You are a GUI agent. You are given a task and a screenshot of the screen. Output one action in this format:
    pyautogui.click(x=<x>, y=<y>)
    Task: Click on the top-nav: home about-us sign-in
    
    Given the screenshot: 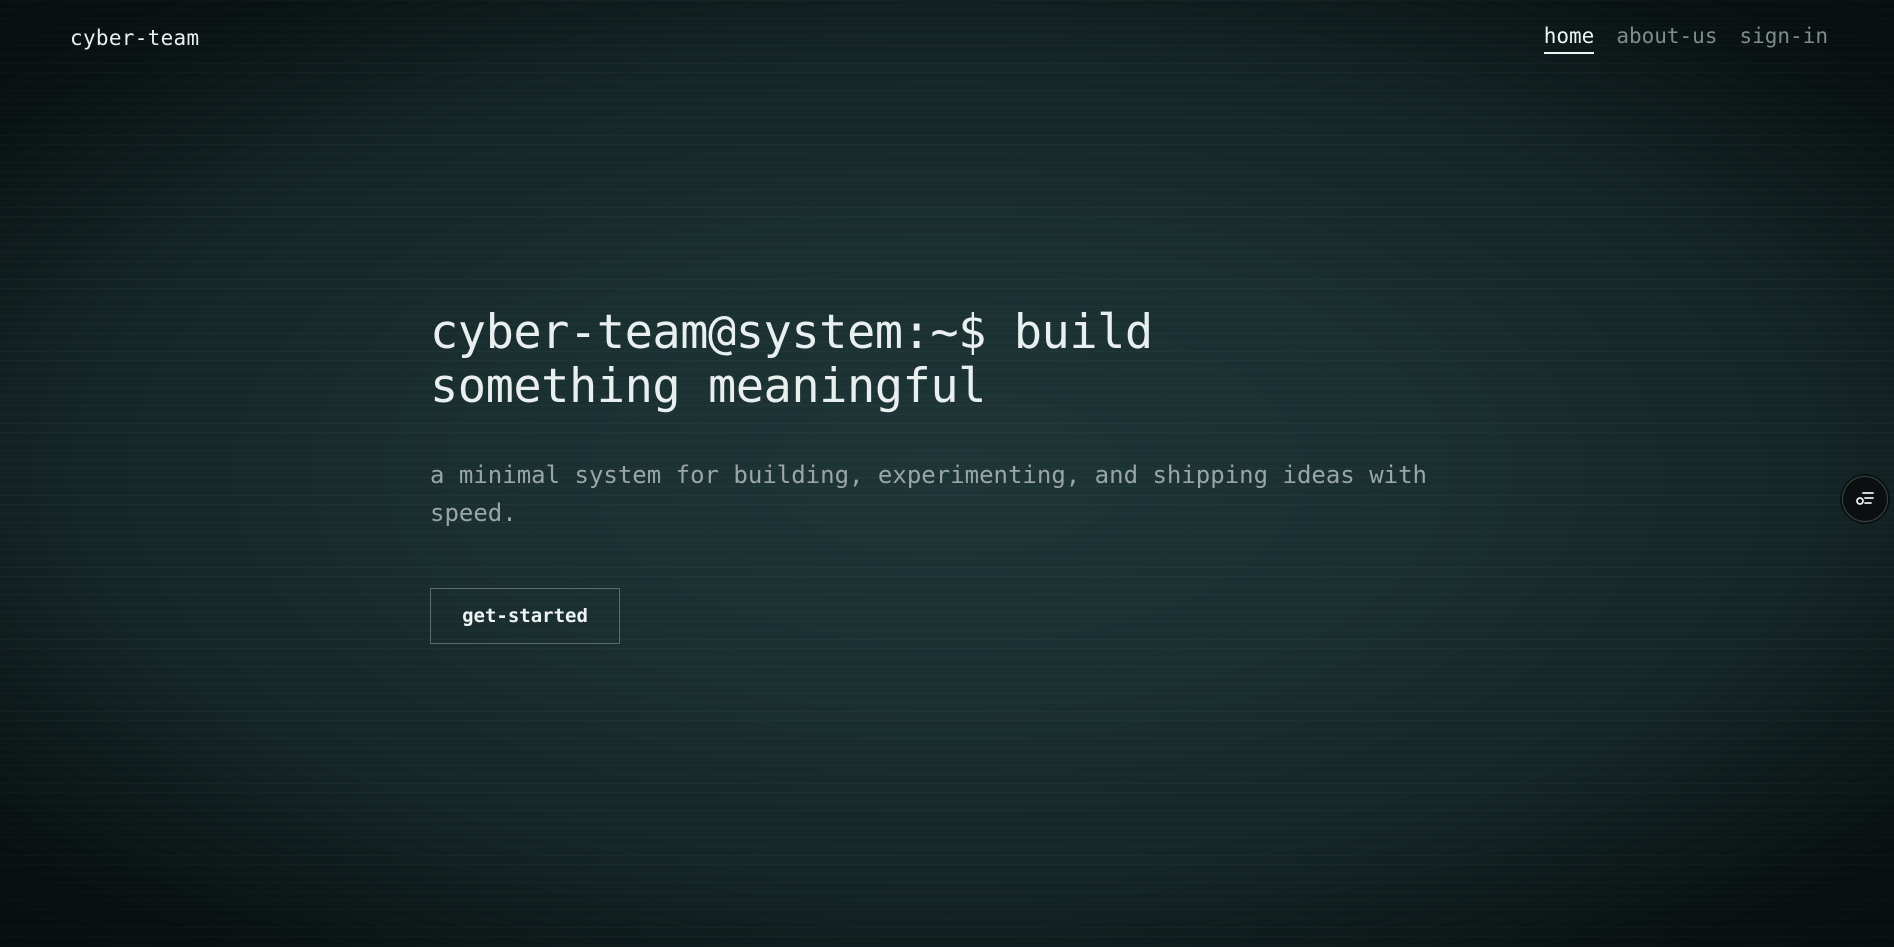 What is the action you would take?
    pyautogui.click(x=1685, y=39)
    